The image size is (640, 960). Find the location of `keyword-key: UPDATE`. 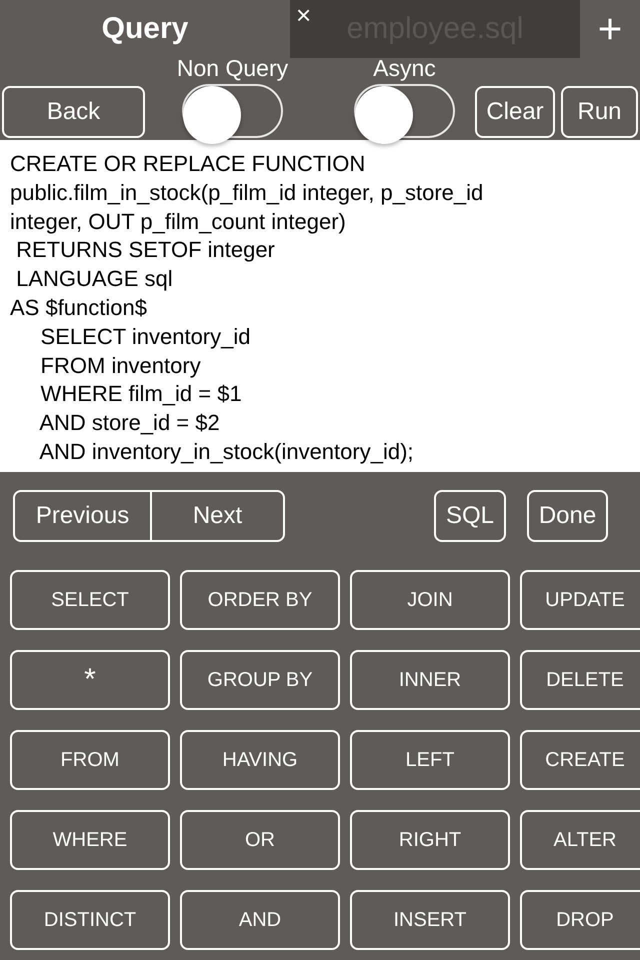

keyword-key: UPDATE is located at coordinates (580, 600).